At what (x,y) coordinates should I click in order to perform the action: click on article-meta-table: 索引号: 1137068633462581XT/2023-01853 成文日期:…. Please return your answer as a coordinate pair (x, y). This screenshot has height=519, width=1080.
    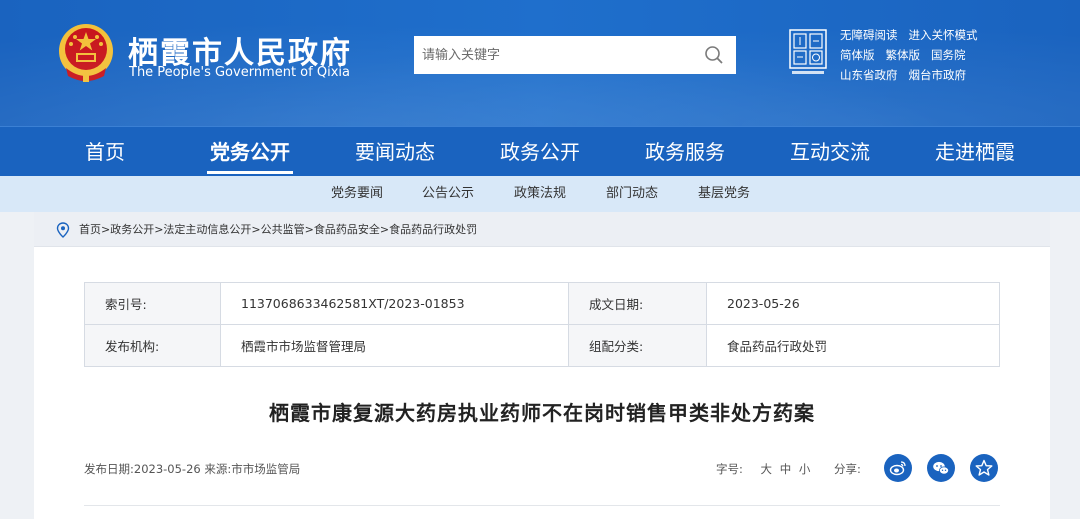
    Looking at the image, I should click on (542, 324).